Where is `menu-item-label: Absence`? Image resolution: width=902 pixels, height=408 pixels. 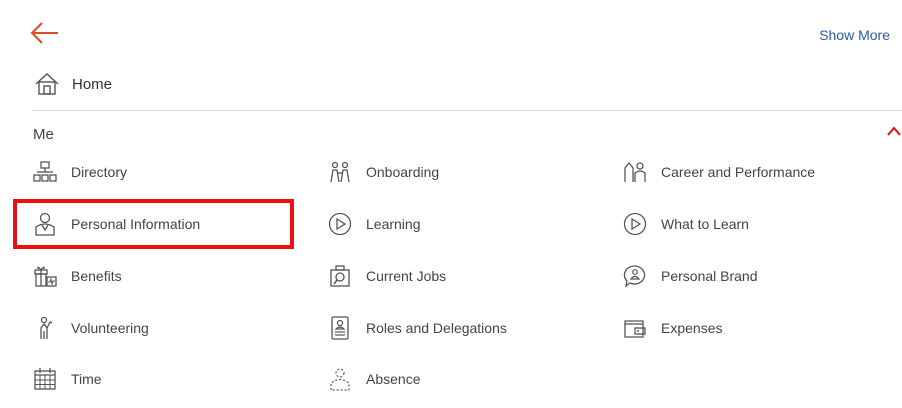 menu-item-label: Absence is located at coordinates (393, 379).